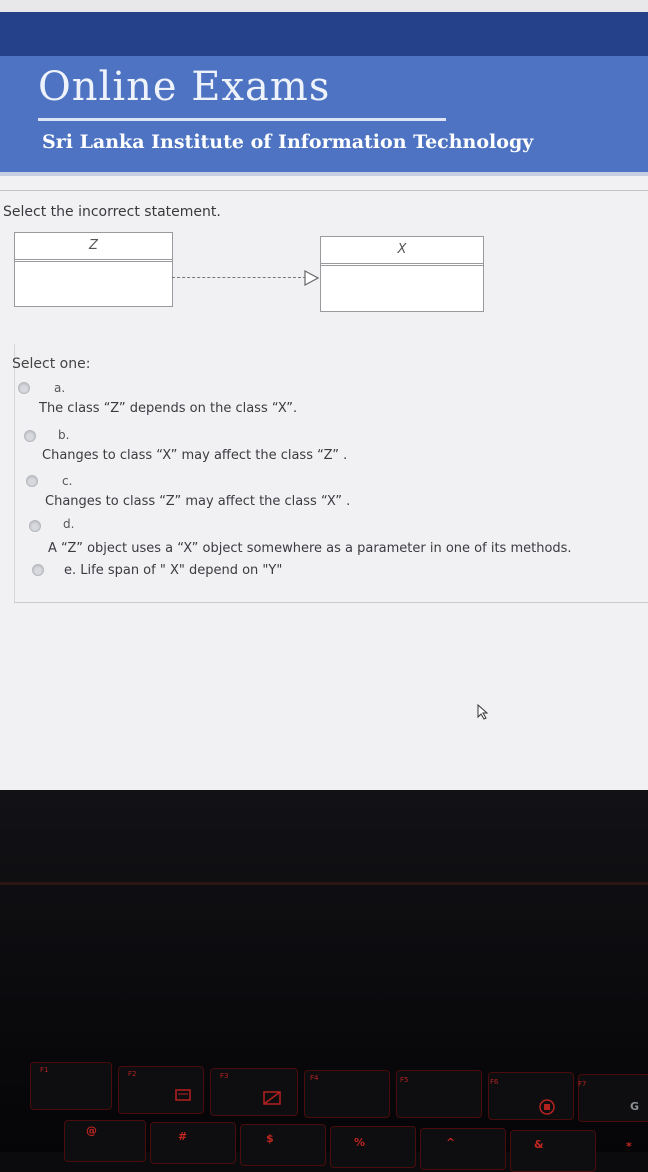 The image size is (648, 1172). What do you see at coordinates (242, 119) in the screenshot?
I see `header-divider` at bounding box center [242, 119].